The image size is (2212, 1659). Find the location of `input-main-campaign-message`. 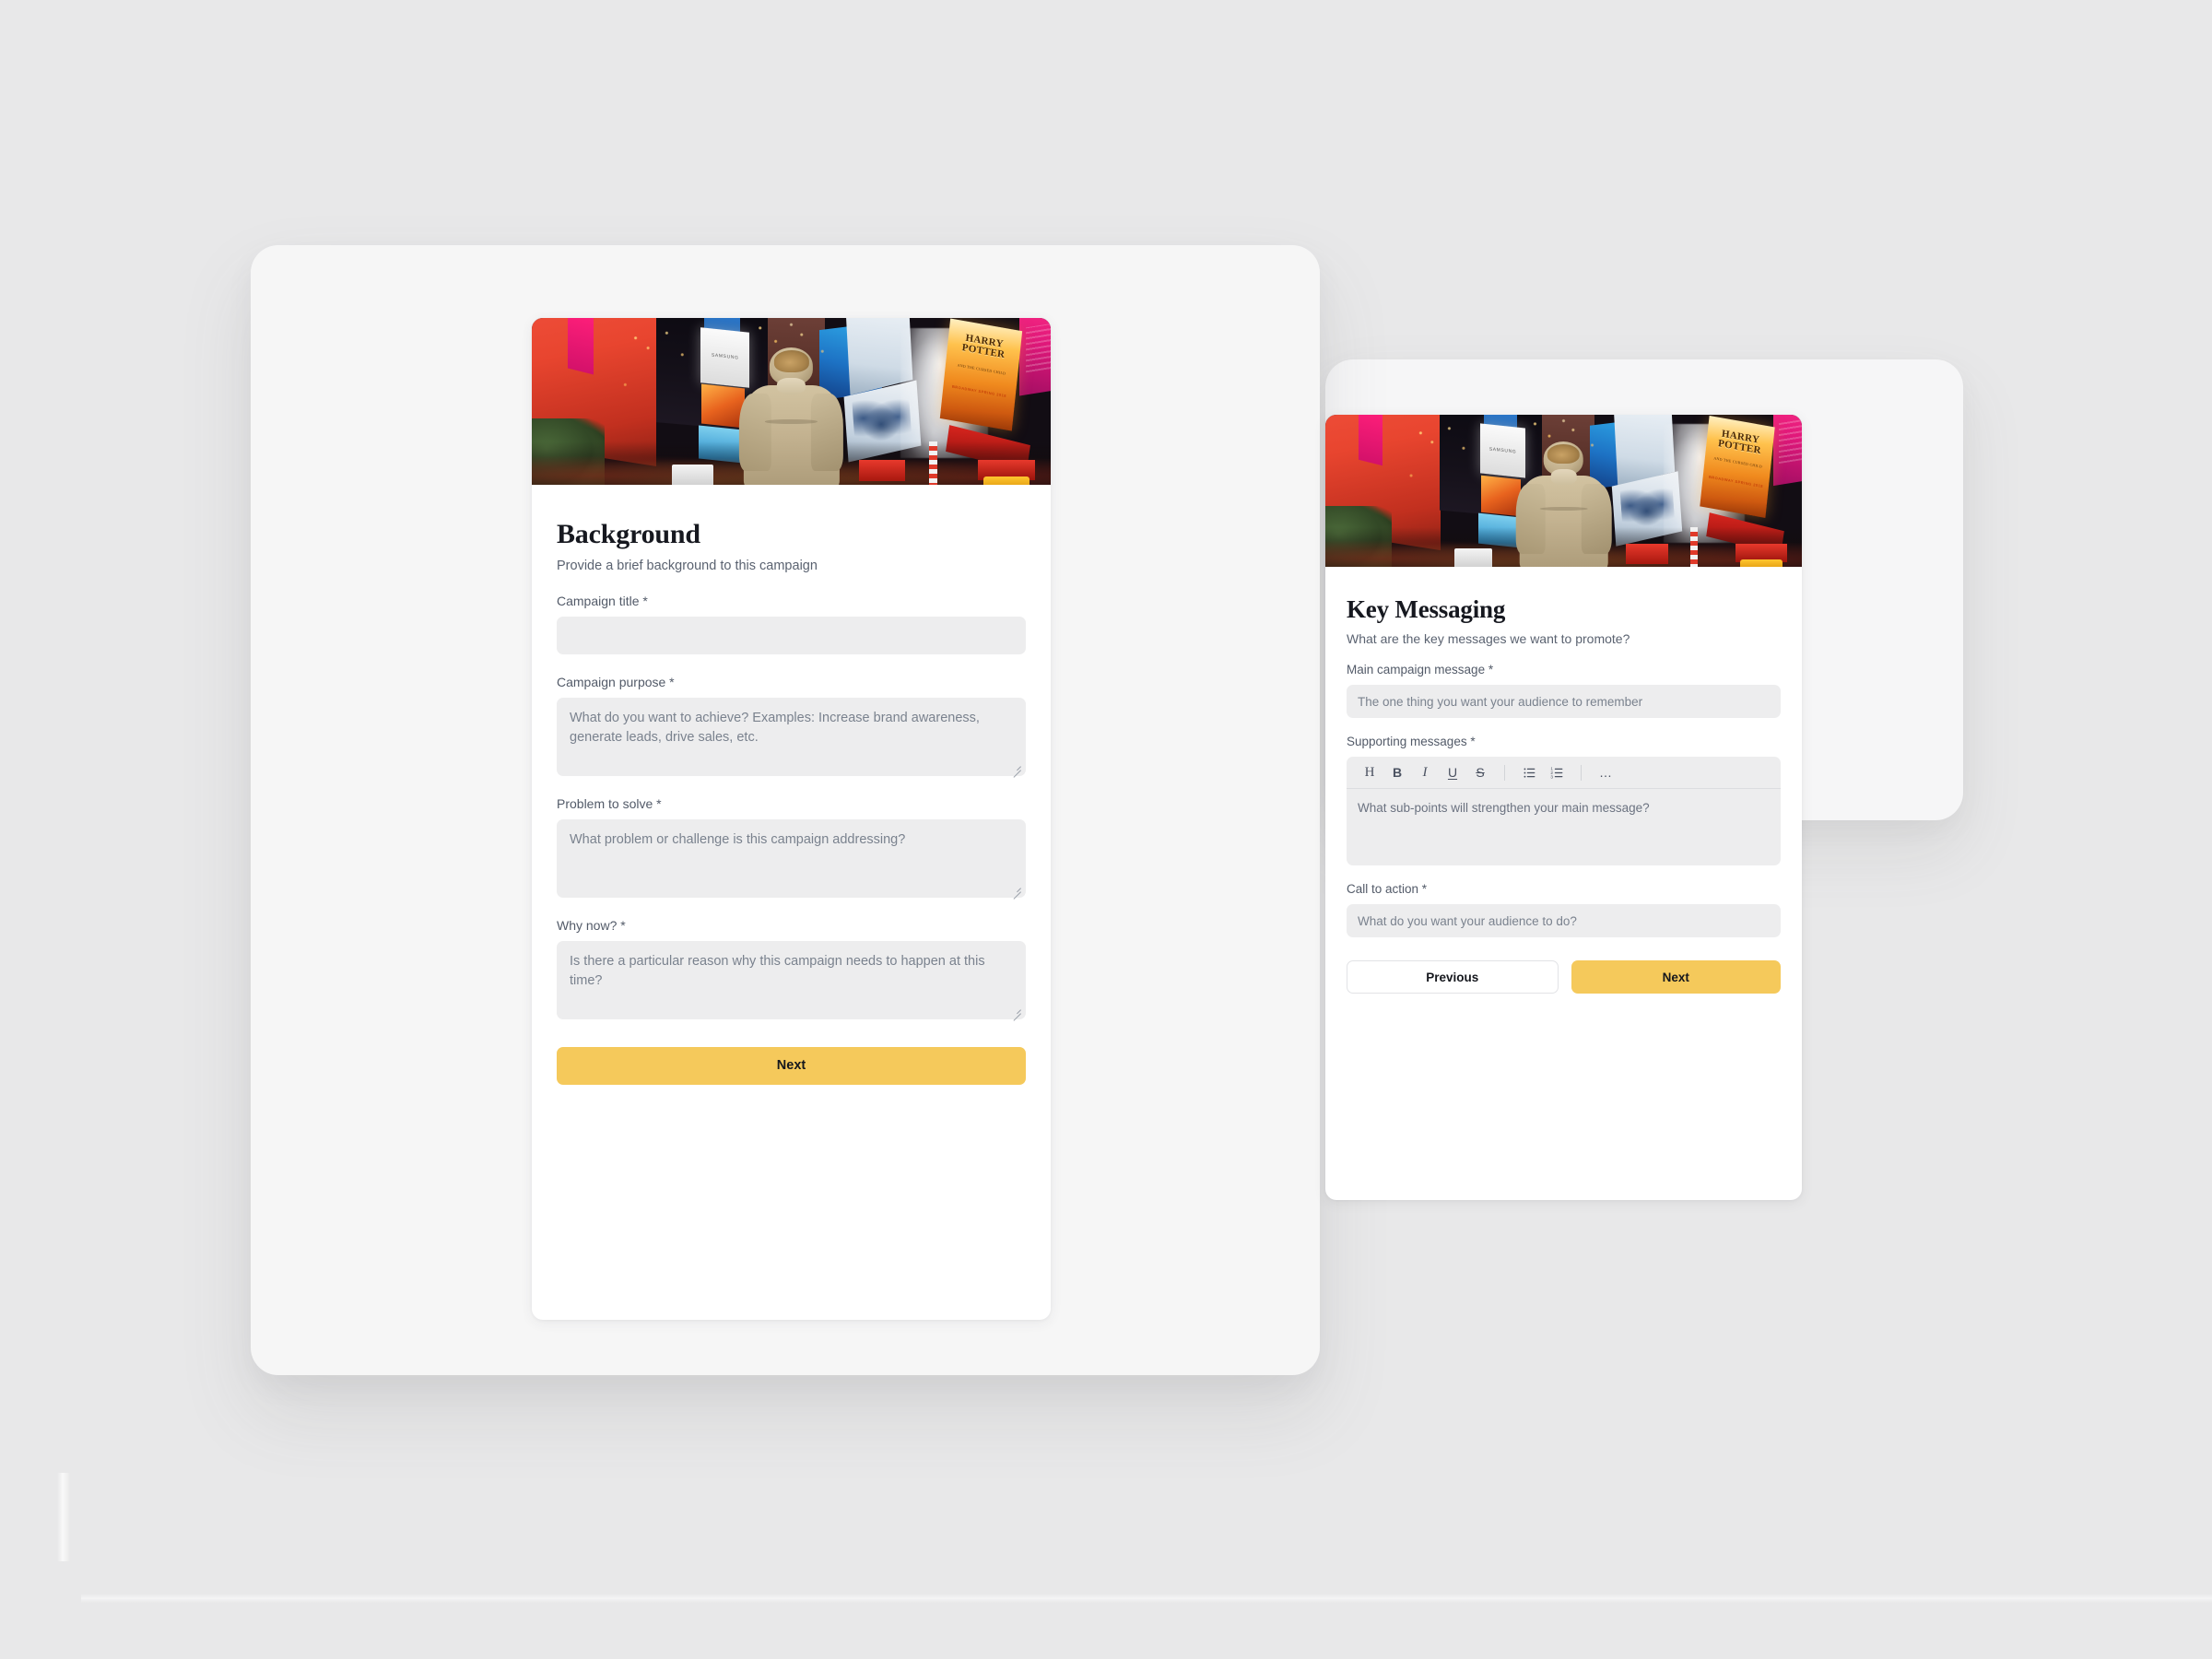

input-main-campaign-message is located at coordinates (1564, 702).